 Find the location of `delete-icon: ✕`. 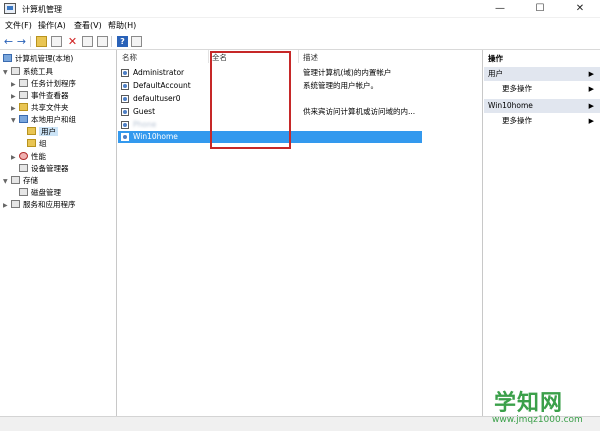

delete-icon: ✕ is located at coordinates (72, 41).